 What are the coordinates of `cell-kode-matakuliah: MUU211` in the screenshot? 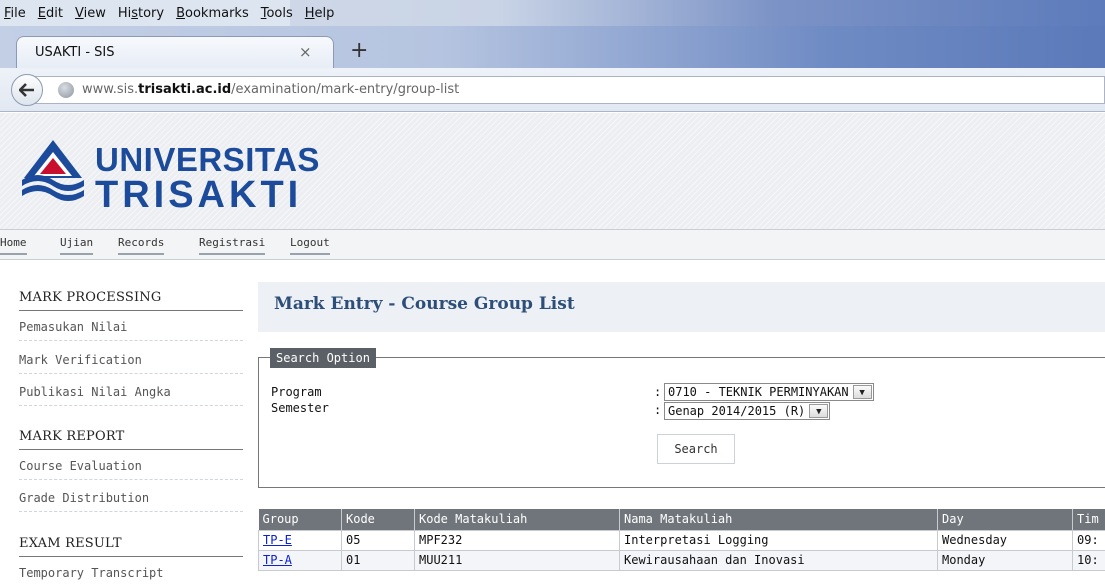 It's located at (517, 560).